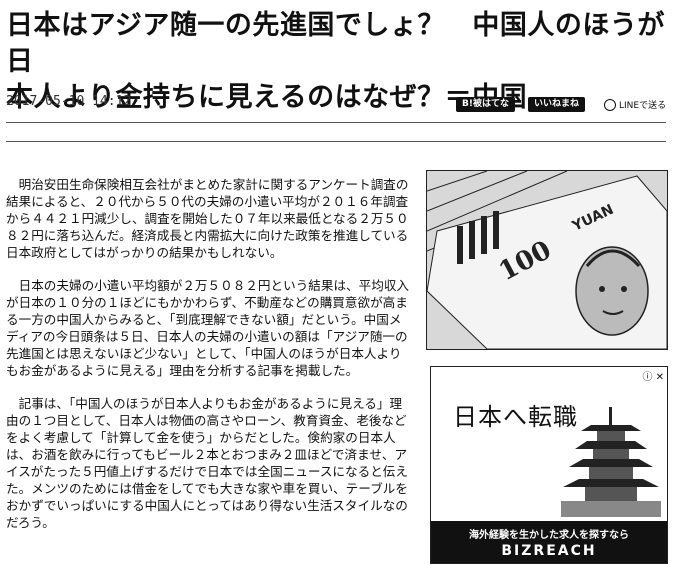 The height and width of the screenshot is (565, 673). Describe the element at coordinates (611, 462) in the screenshot. I see `pagoda-icon` at that location.